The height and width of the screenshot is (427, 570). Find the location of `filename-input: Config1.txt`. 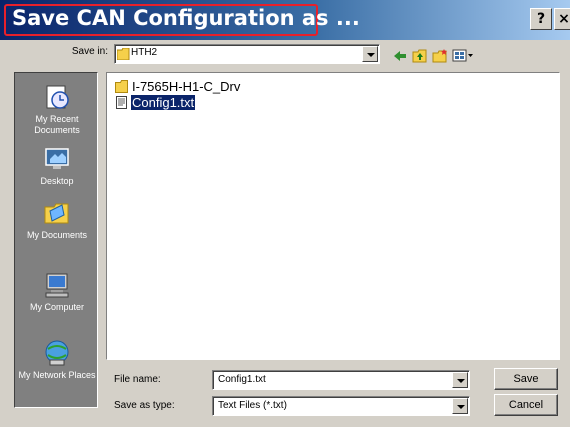

filename-input: Config1.txt is located at coordinates (341, 380).